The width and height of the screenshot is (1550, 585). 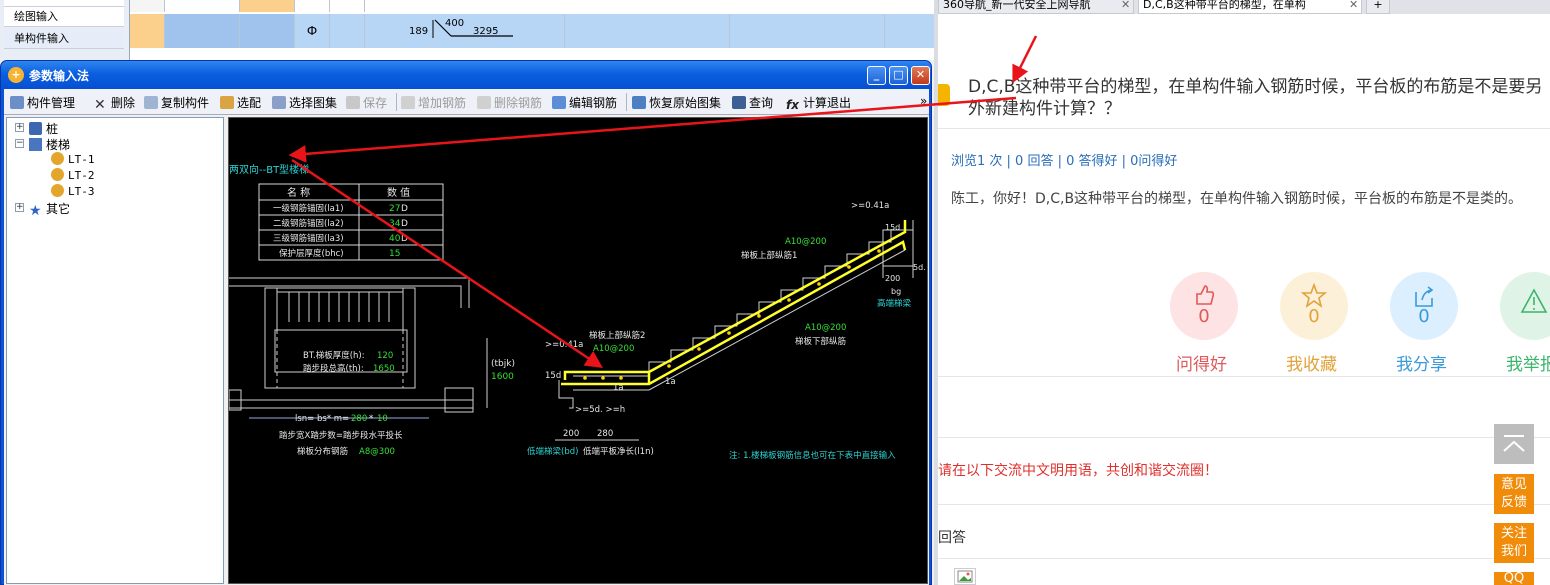 What do you see at coordinates (249, 103) in the screenshot?
I see `select-config-label: 选配` at bounding box center [249, 103].